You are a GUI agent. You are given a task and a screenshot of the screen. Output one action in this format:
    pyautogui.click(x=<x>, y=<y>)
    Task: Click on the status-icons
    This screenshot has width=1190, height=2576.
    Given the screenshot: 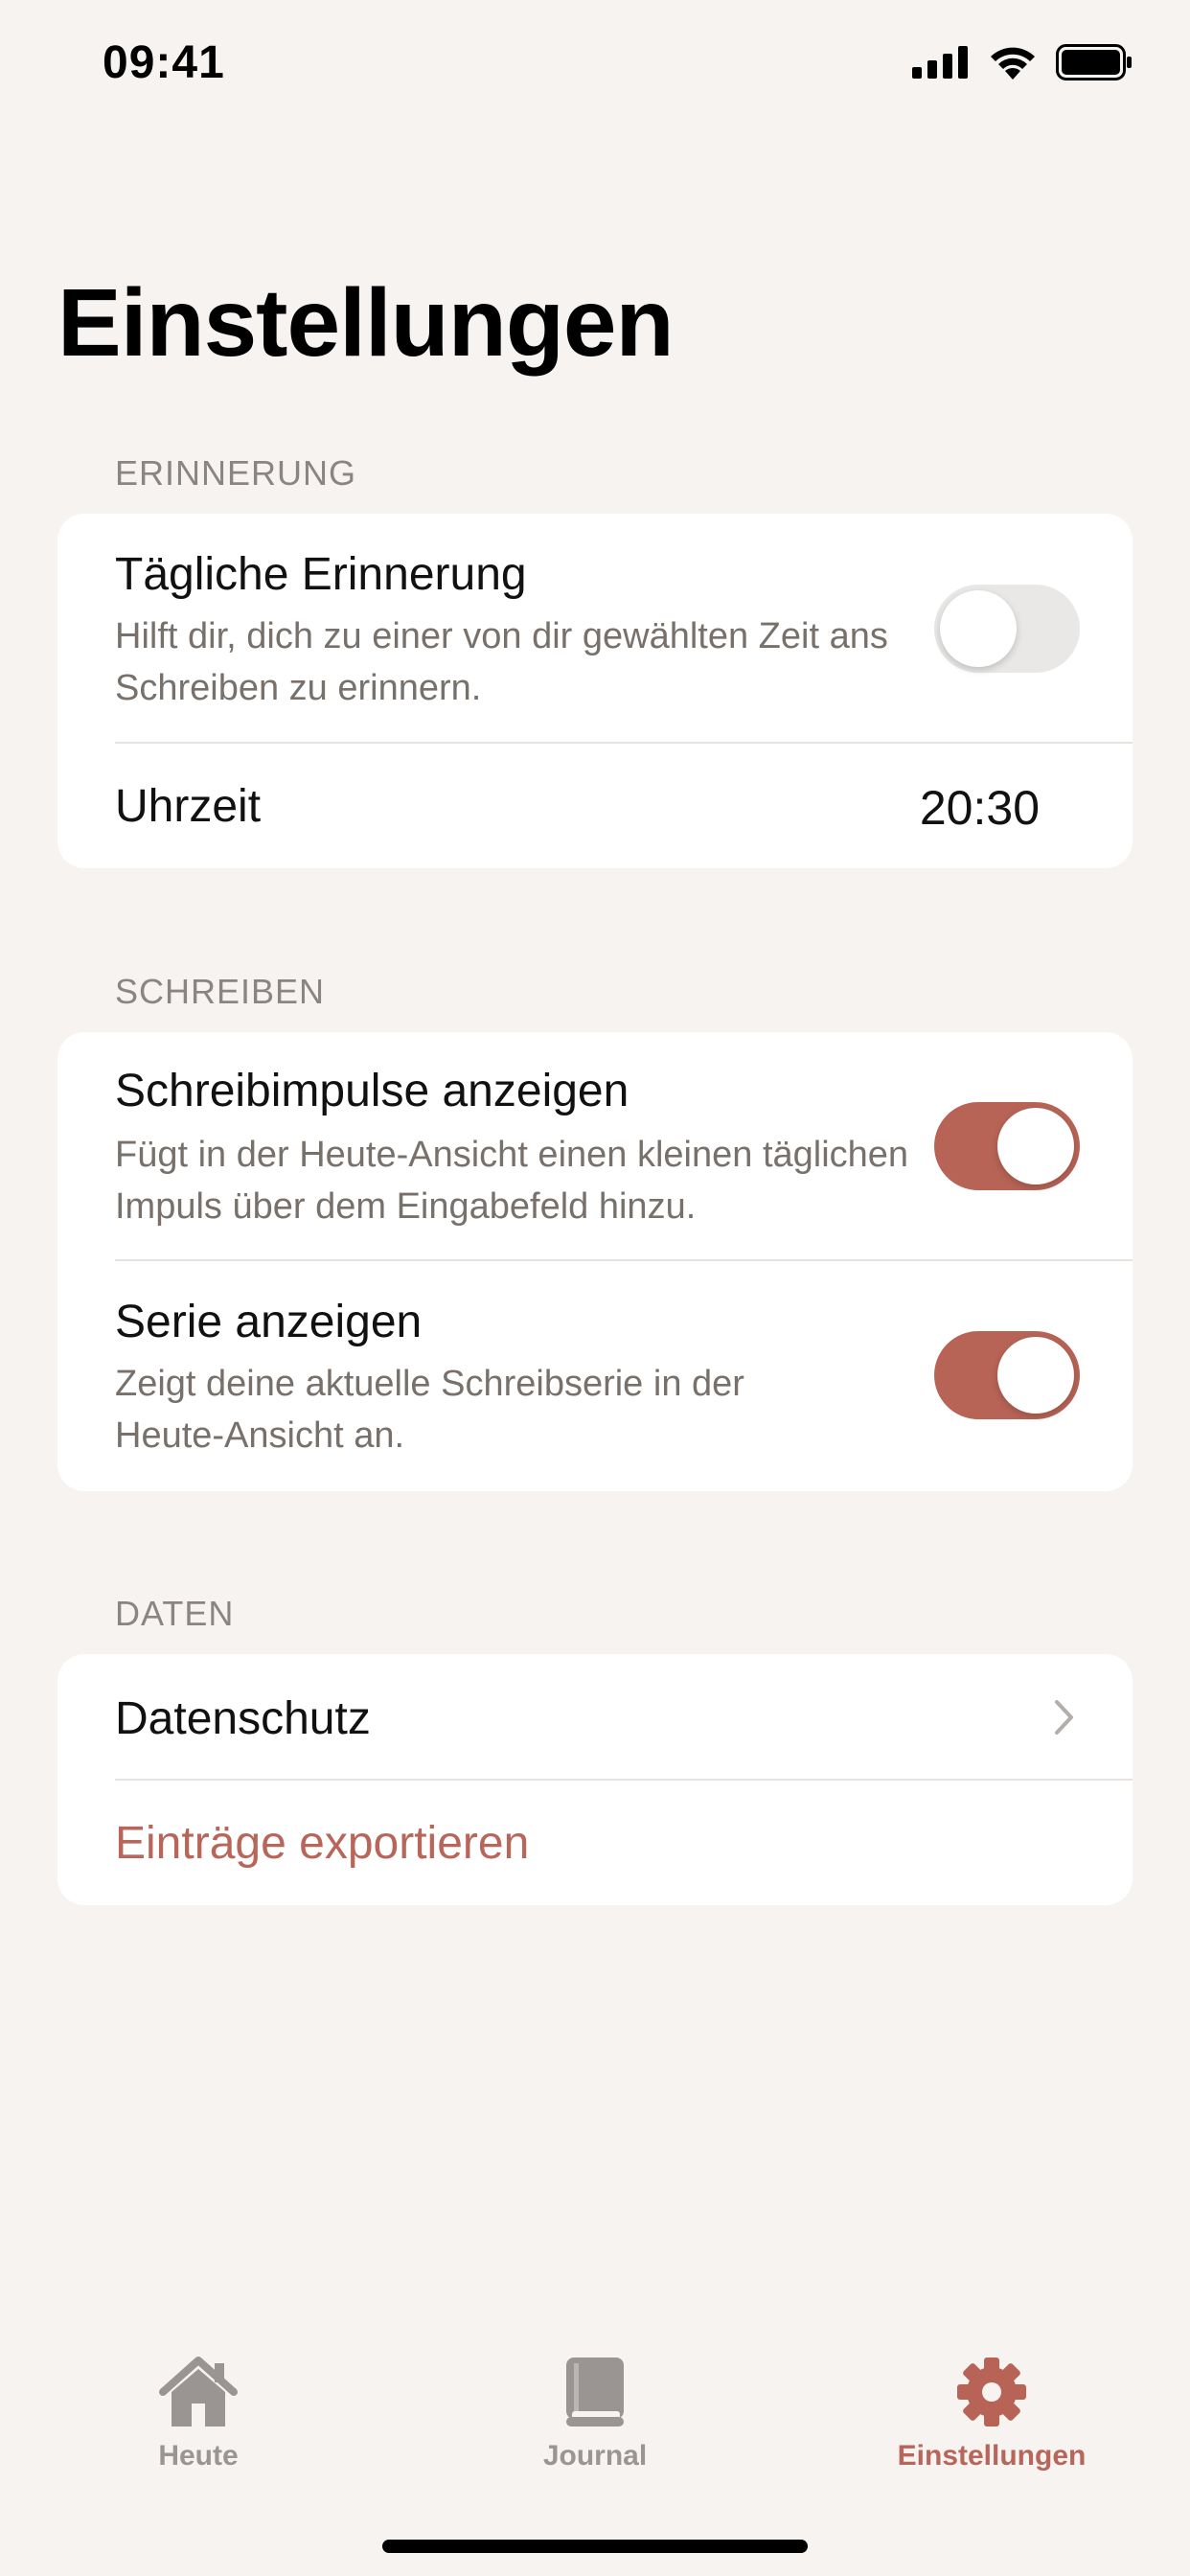 What is the action you would take?
    pyautogui.click(x=1022, y=62)
    